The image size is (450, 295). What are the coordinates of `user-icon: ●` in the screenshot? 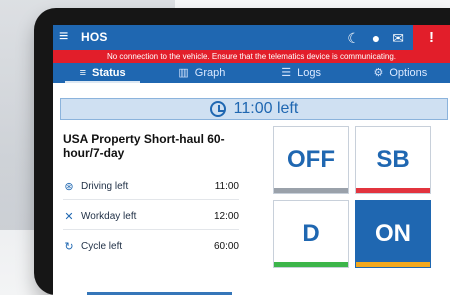 It's located at (376, 38).